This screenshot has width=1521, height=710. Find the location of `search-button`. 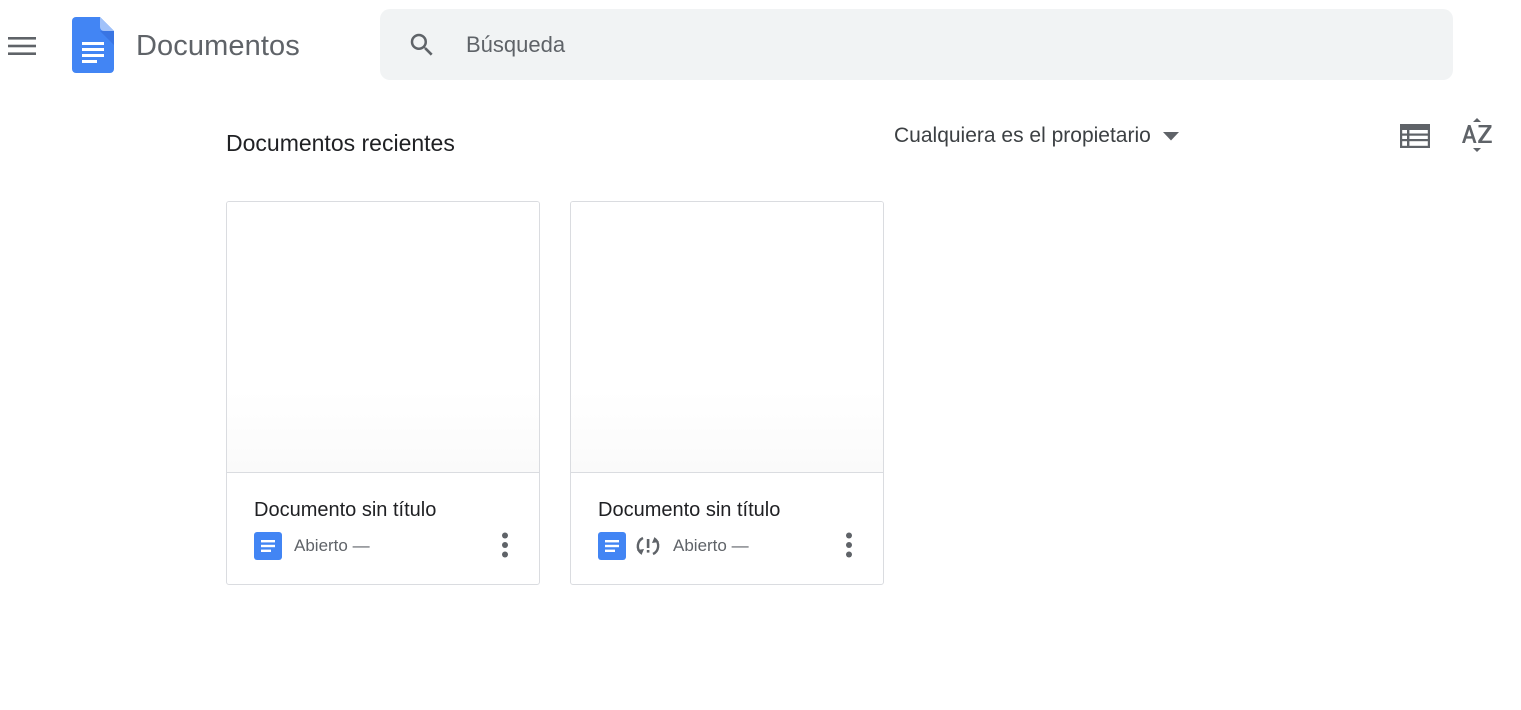

search-button is located at coordinates (422, 45).